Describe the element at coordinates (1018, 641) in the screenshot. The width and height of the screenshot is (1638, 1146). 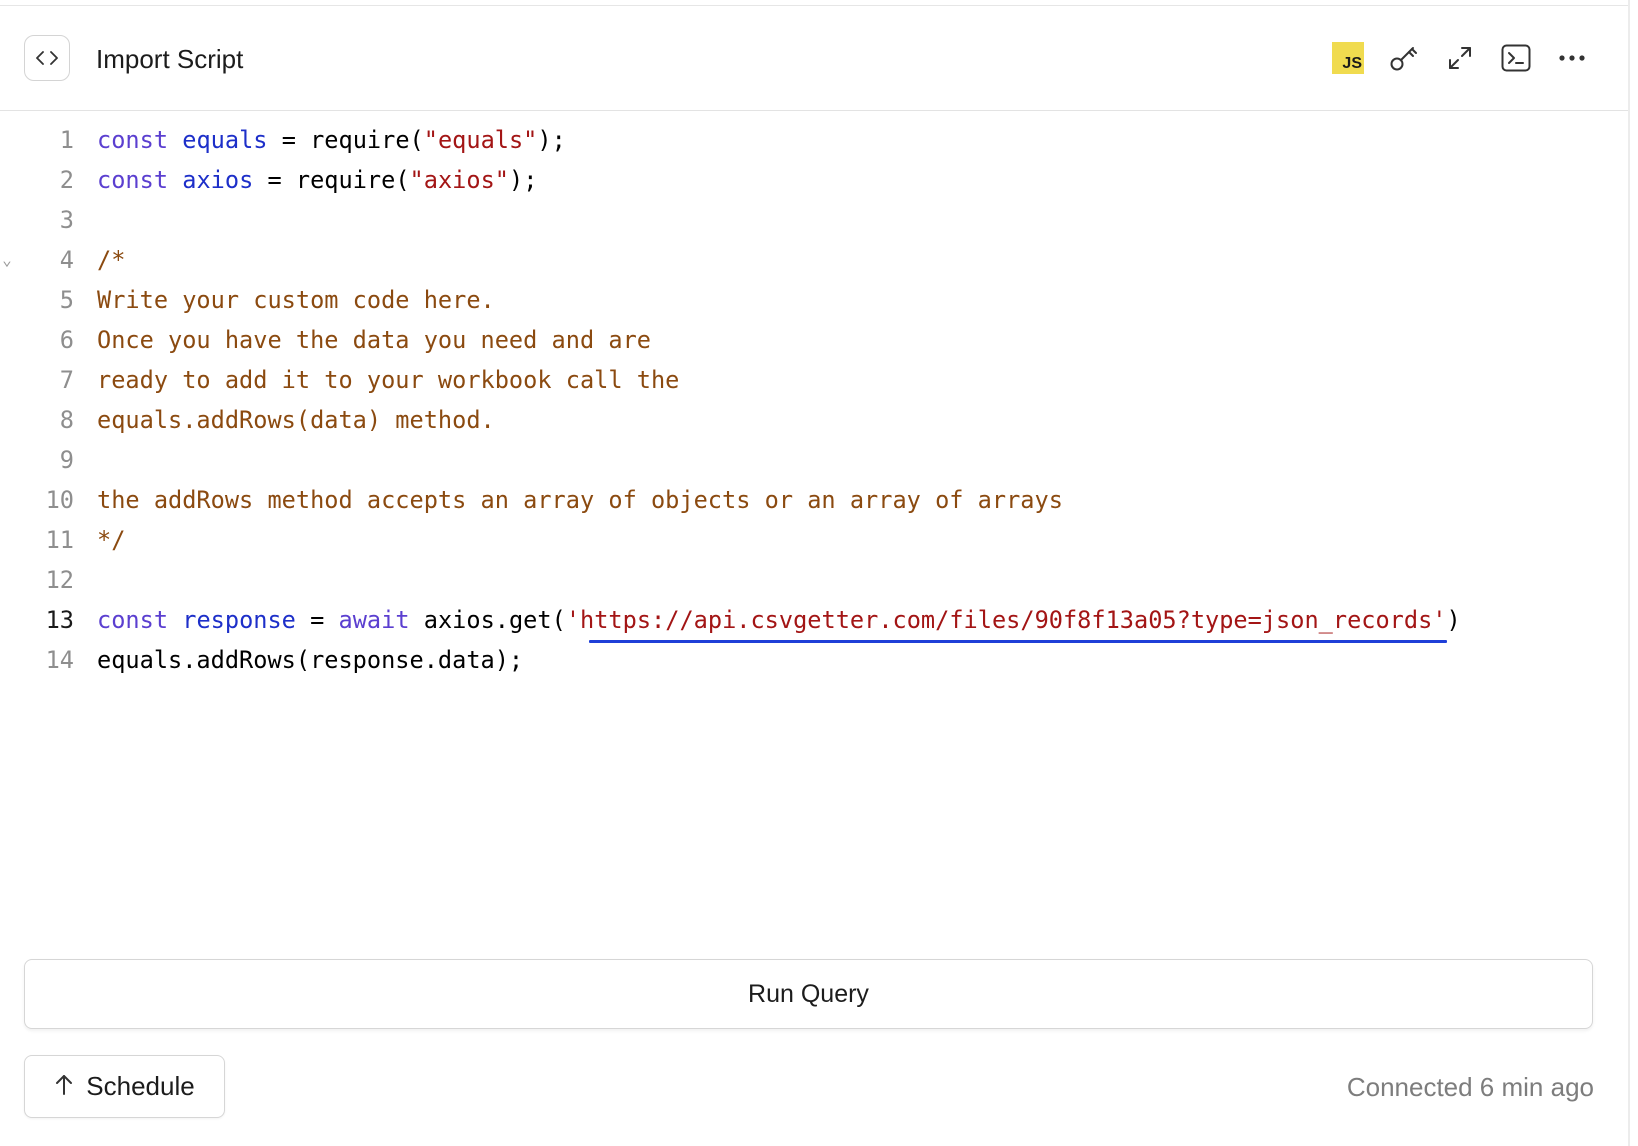
I see `url-underline` at that location.